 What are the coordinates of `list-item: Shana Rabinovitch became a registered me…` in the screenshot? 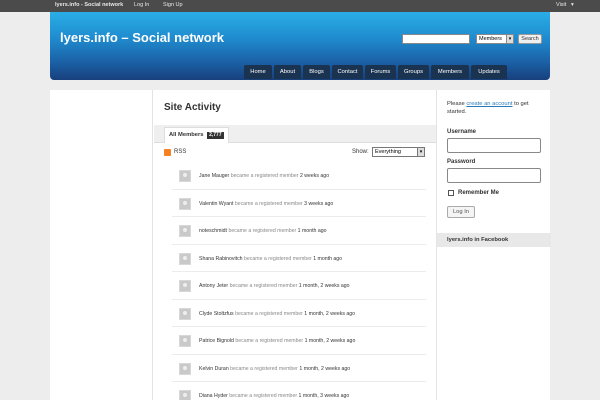 It's located at (299, 258).